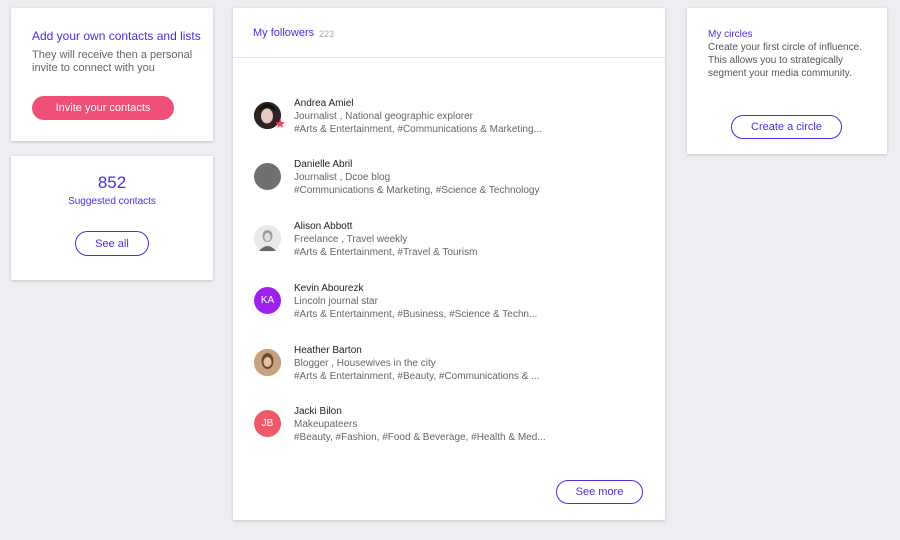 Image resolution: width=900 pixels, height=540 pixels. I want to click on follower-name: Danielle Abril, so click(323, 164).